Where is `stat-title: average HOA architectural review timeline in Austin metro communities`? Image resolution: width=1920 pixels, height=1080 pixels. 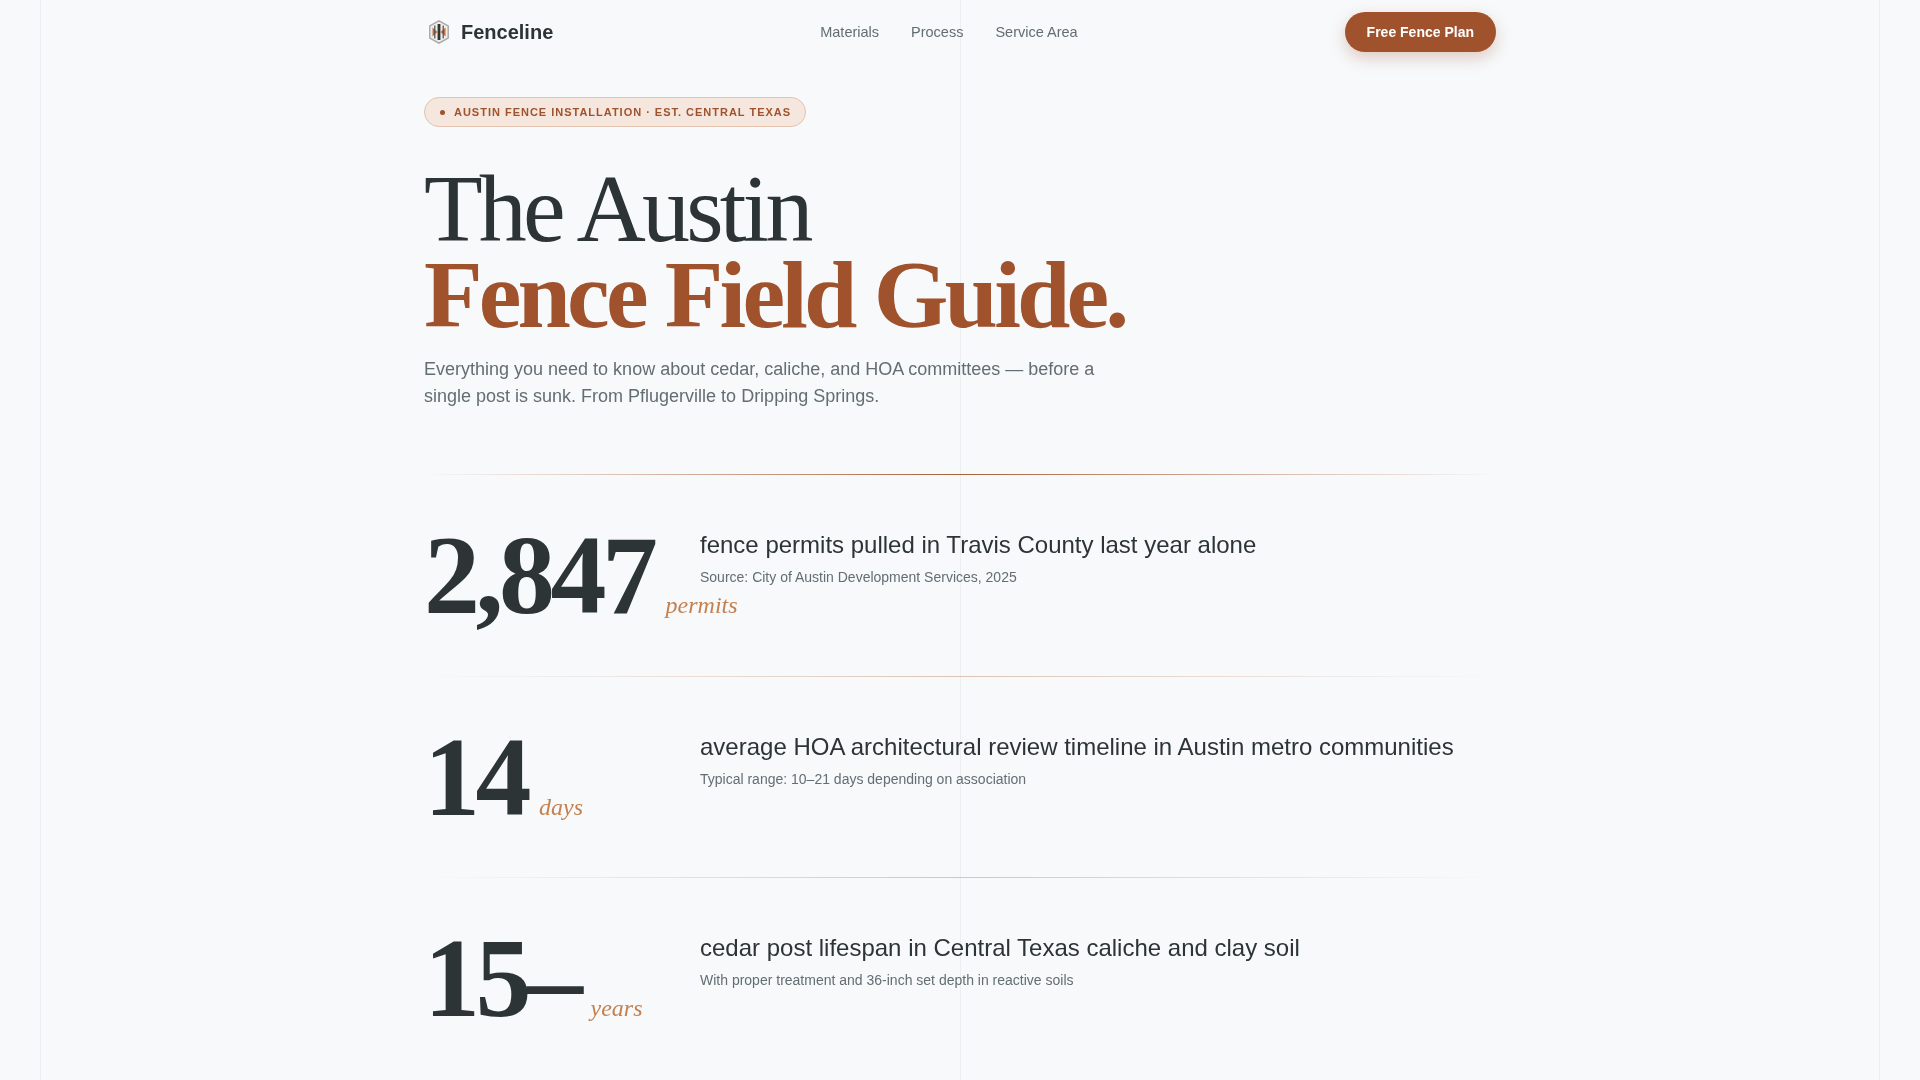 stat-title: average HOA architectural review timeline in Austin metro communities is located at coordinates (1077, 746).